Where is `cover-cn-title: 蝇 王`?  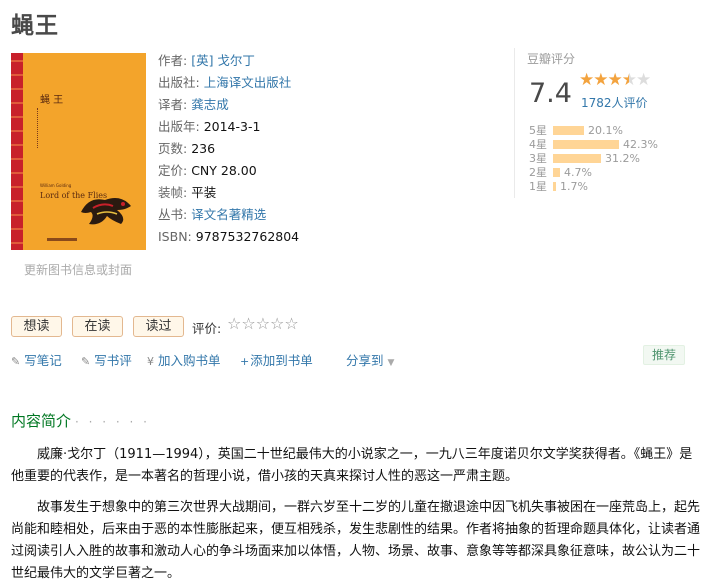 cover-cn-title: 蝇 王 is located at coordinates (52, 100).